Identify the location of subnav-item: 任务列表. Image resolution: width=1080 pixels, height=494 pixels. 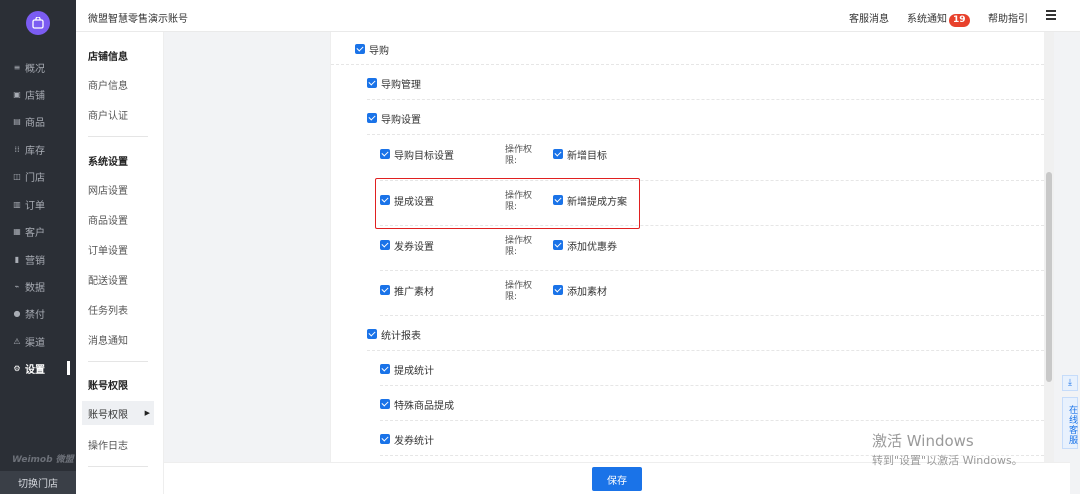
(108, 309).